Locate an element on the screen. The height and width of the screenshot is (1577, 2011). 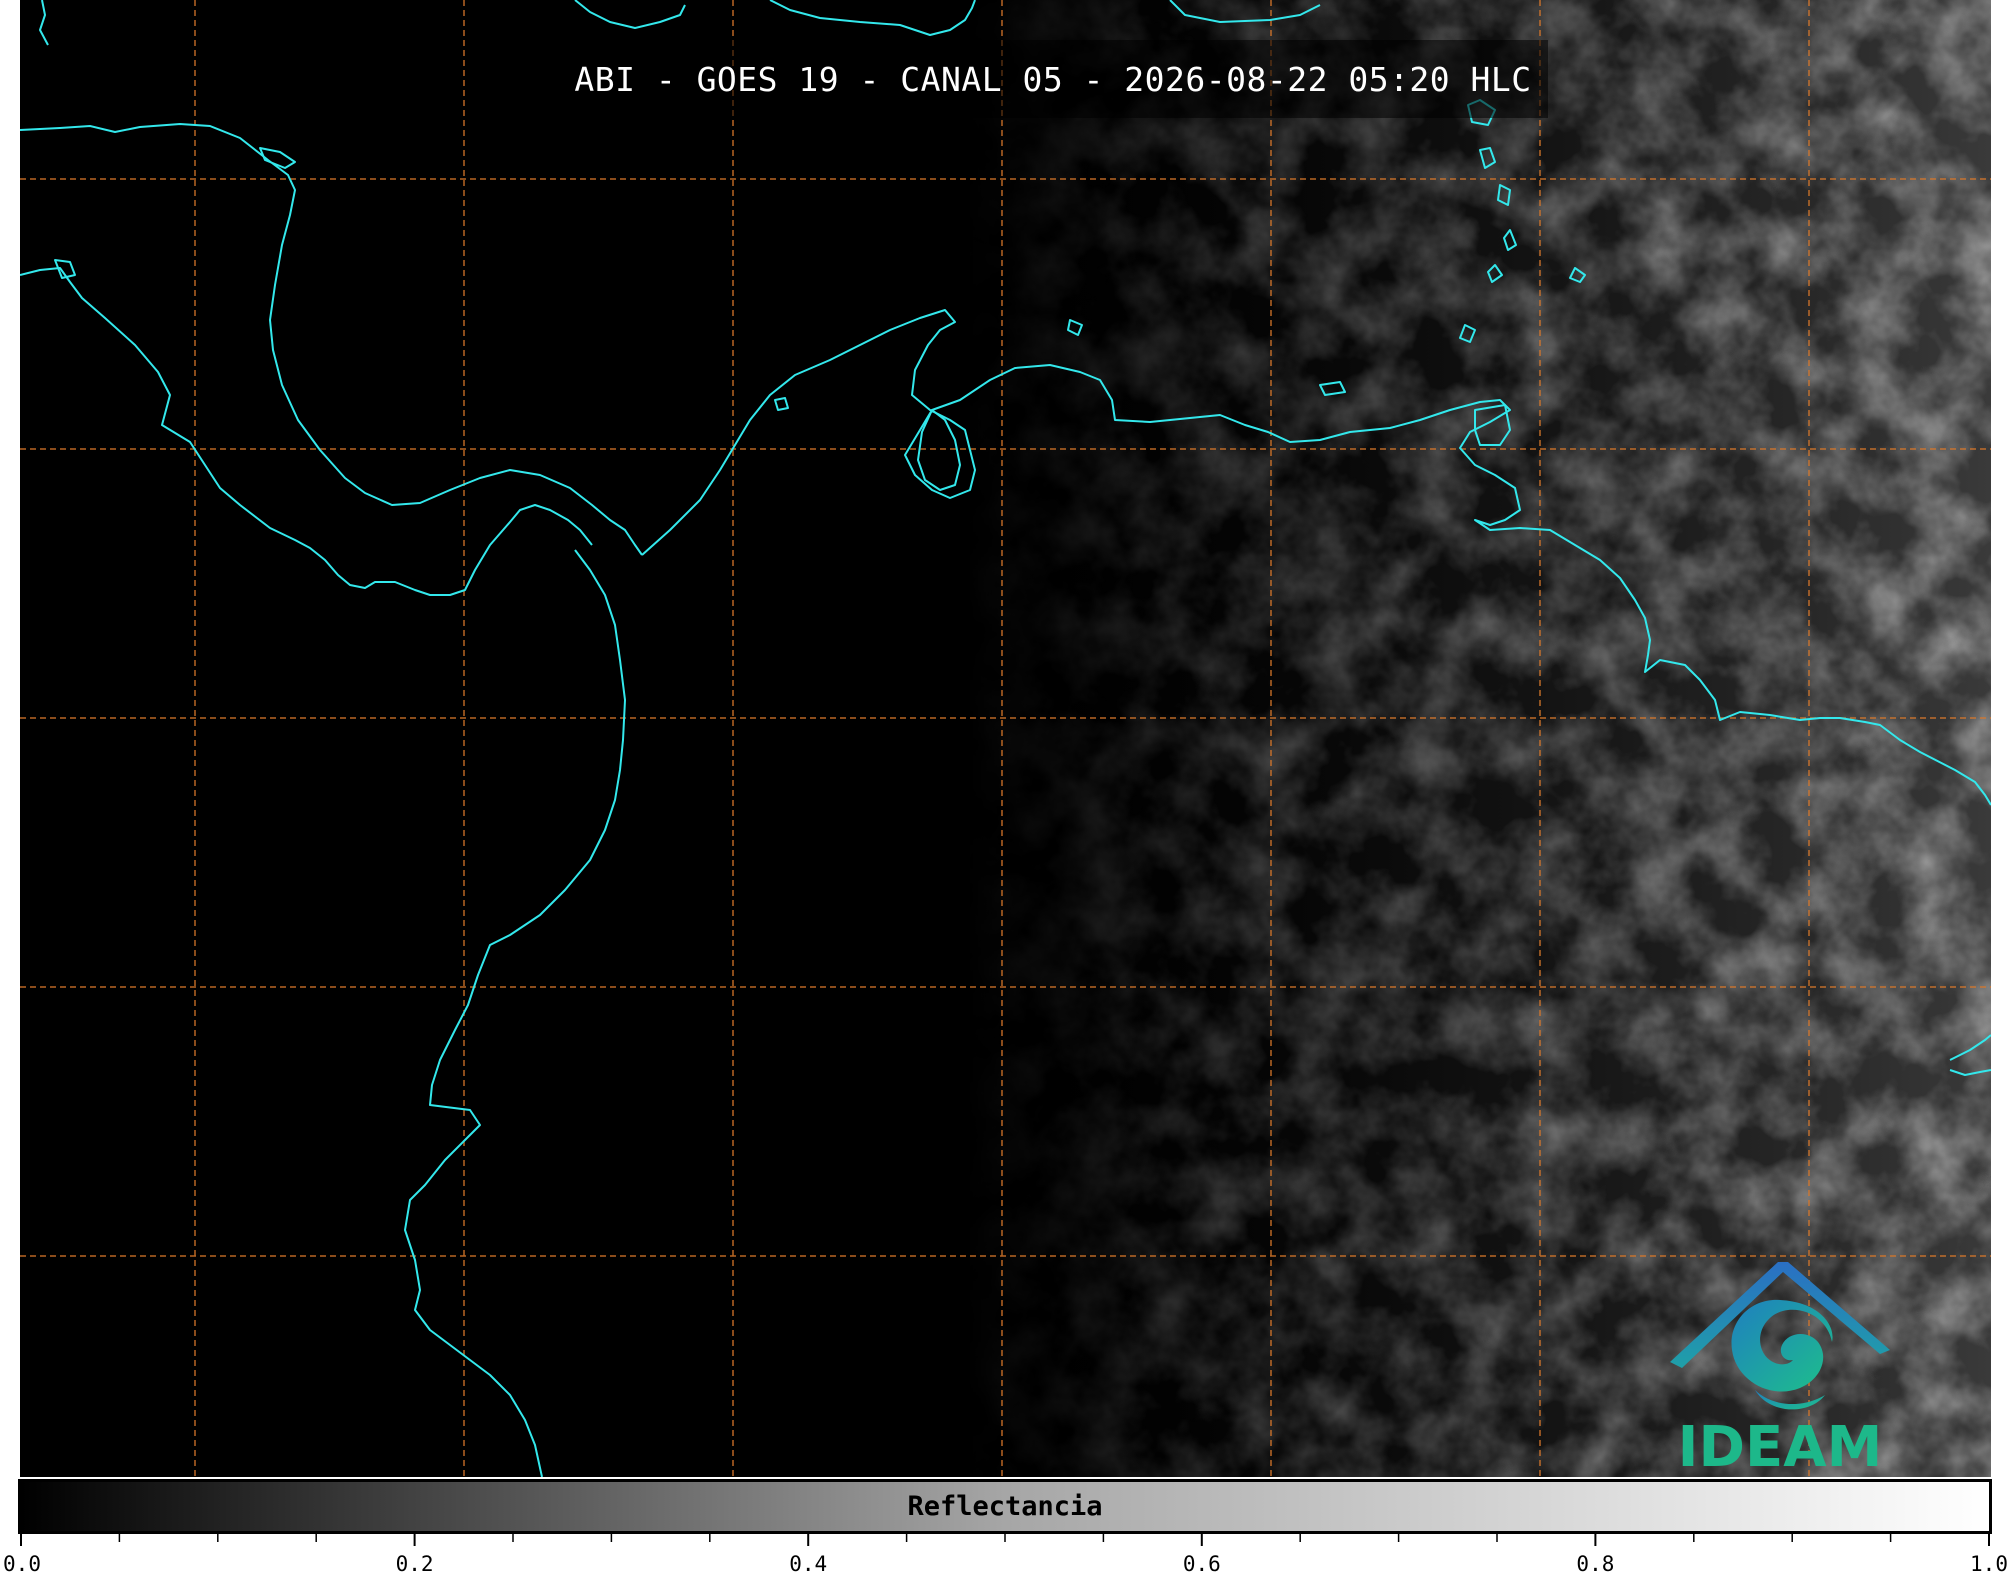
logo-text: IDEAM is located at coordinates (1780, 1446).